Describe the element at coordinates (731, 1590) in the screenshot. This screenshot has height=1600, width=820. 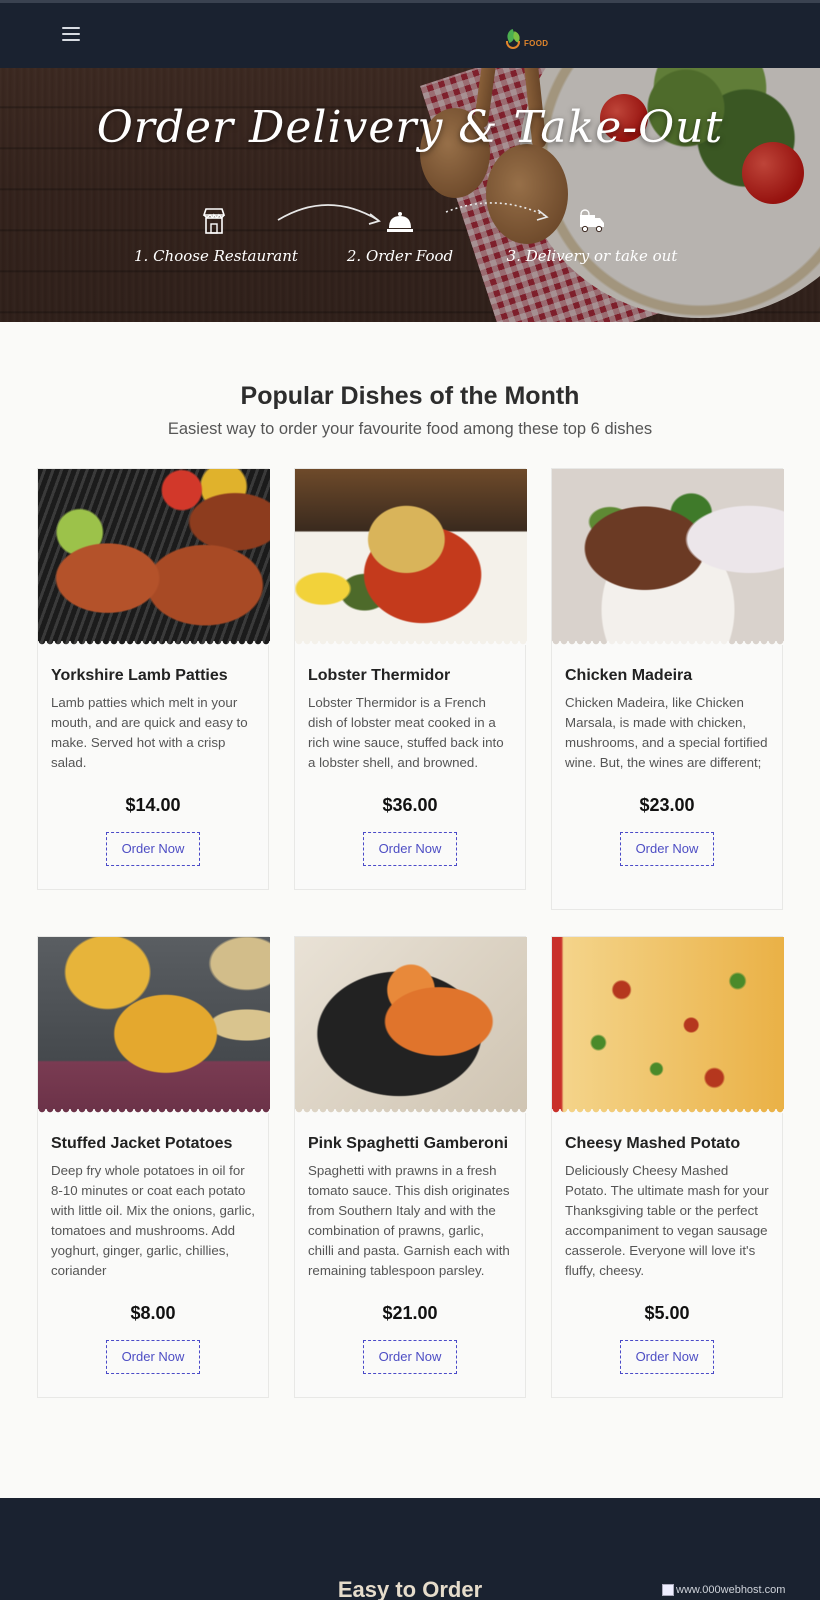
I see `hosting-badge-text: www.000webhost.com` at that location.